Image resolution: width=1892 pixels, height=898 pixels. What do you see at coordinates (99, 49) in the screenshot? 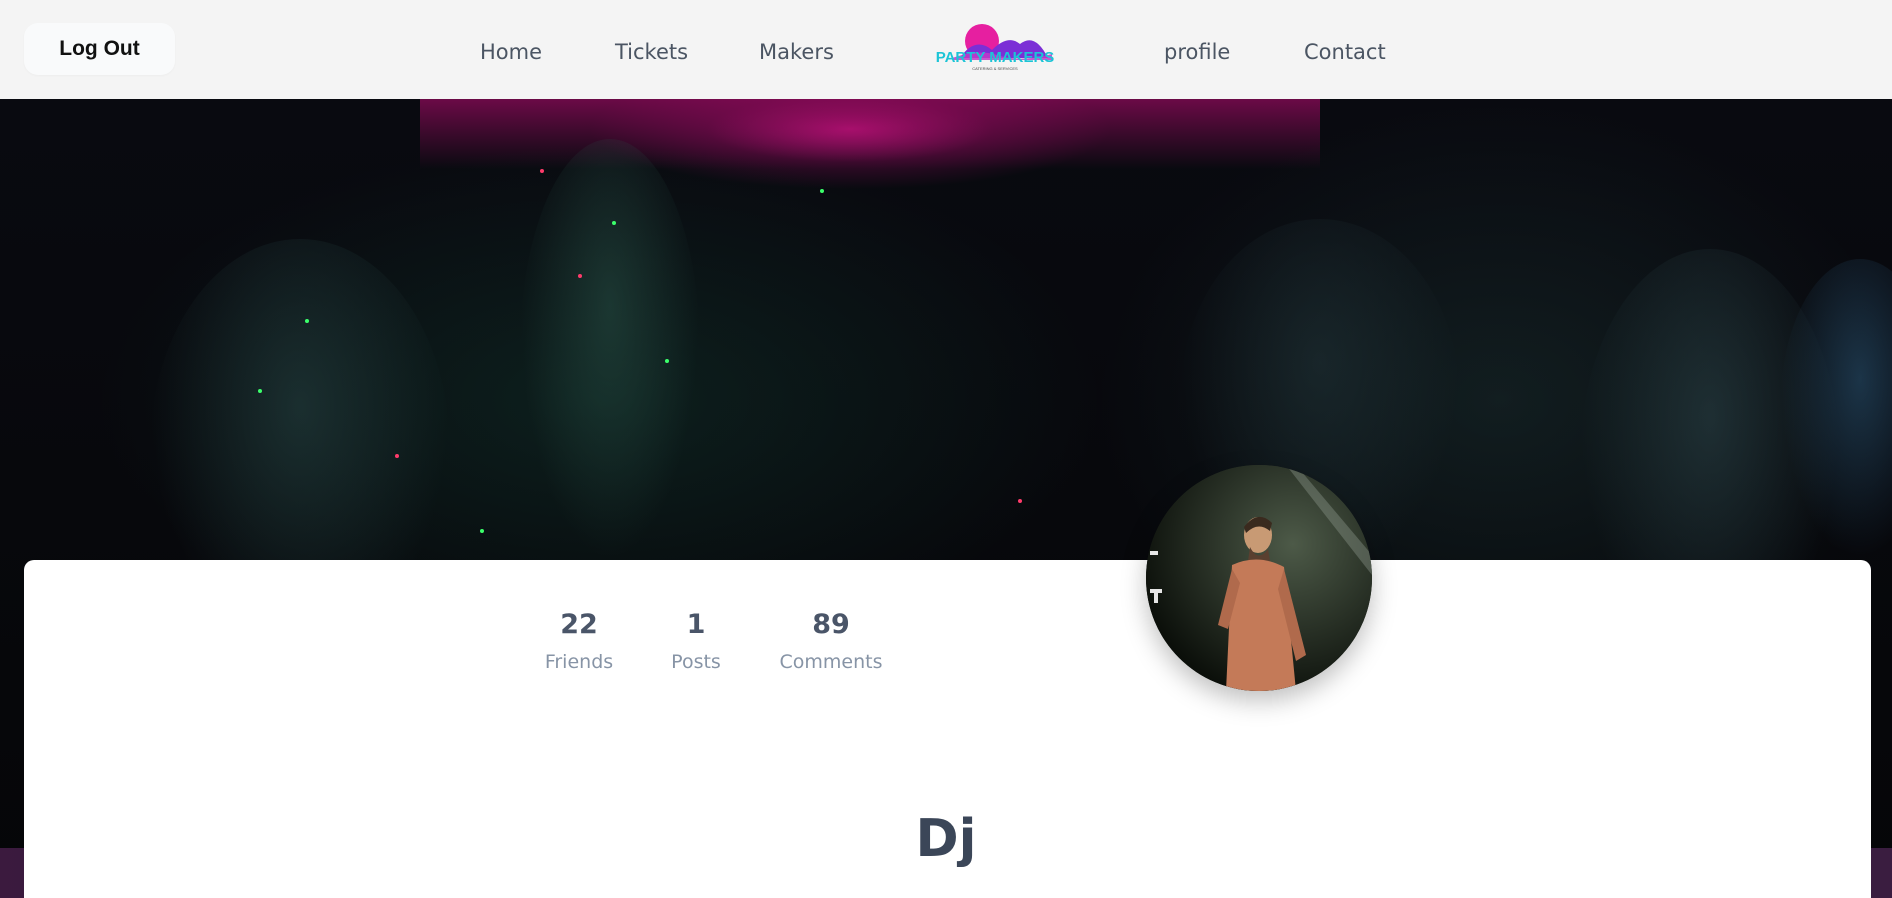
I see `logout-button: Log Out` at bounding box center [99, 49].